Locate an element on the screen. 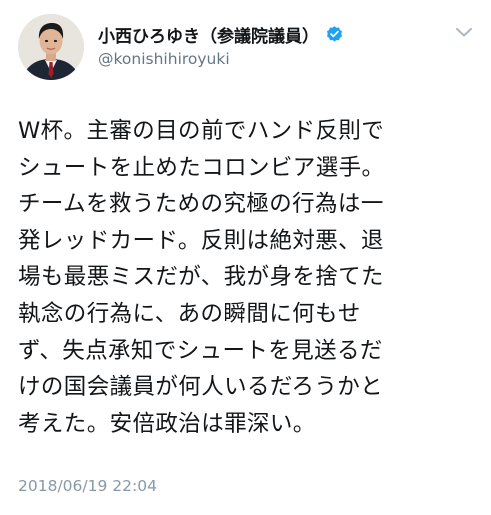 Image resolution: width=491 pixels, height=515 pixels. author-names: 小西ひろゆき（参議院議員） @konishihiroyuki is located at coordinates (268, 45).